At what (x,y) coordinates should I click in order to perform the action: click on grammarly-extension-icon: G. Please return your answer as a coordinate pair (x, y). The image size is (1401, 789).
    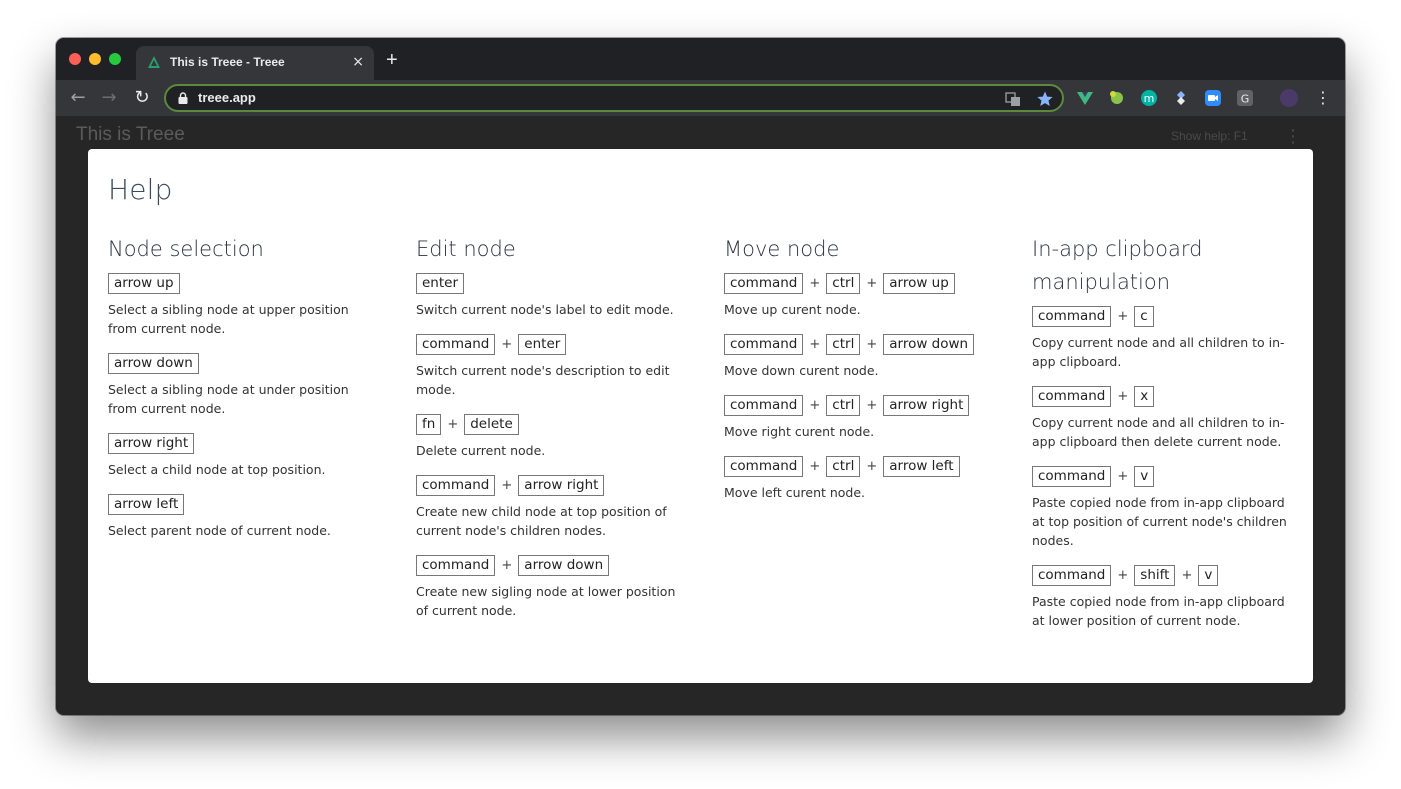
    Looking at the image, I should click on (1245, 98).